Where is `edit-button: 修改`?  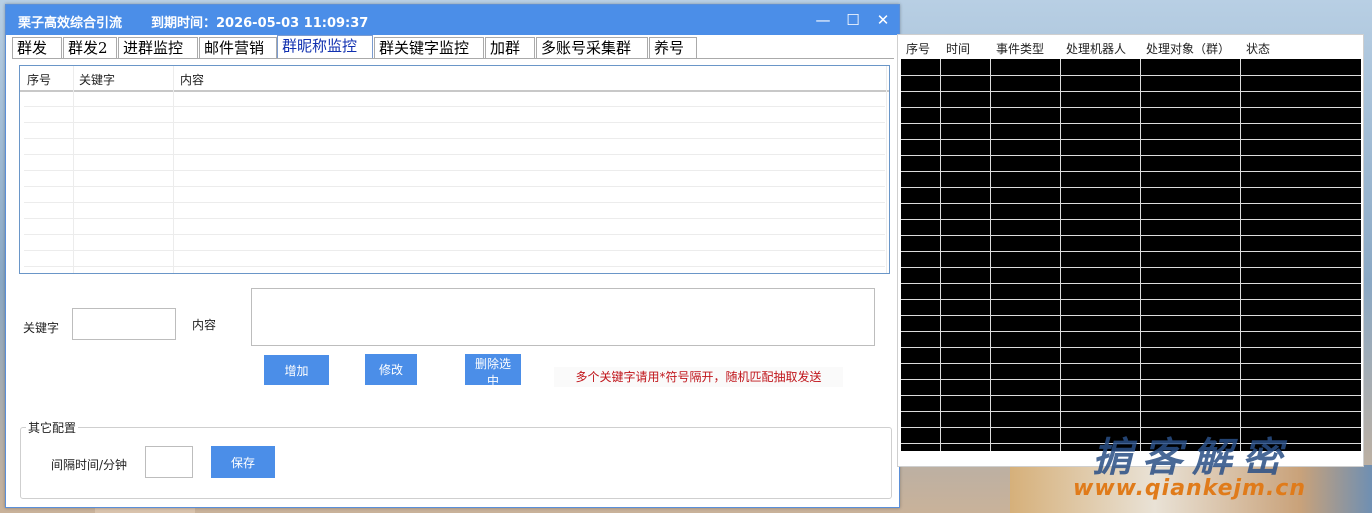 edit-button: 修改 is located at coordinates (391, 369).